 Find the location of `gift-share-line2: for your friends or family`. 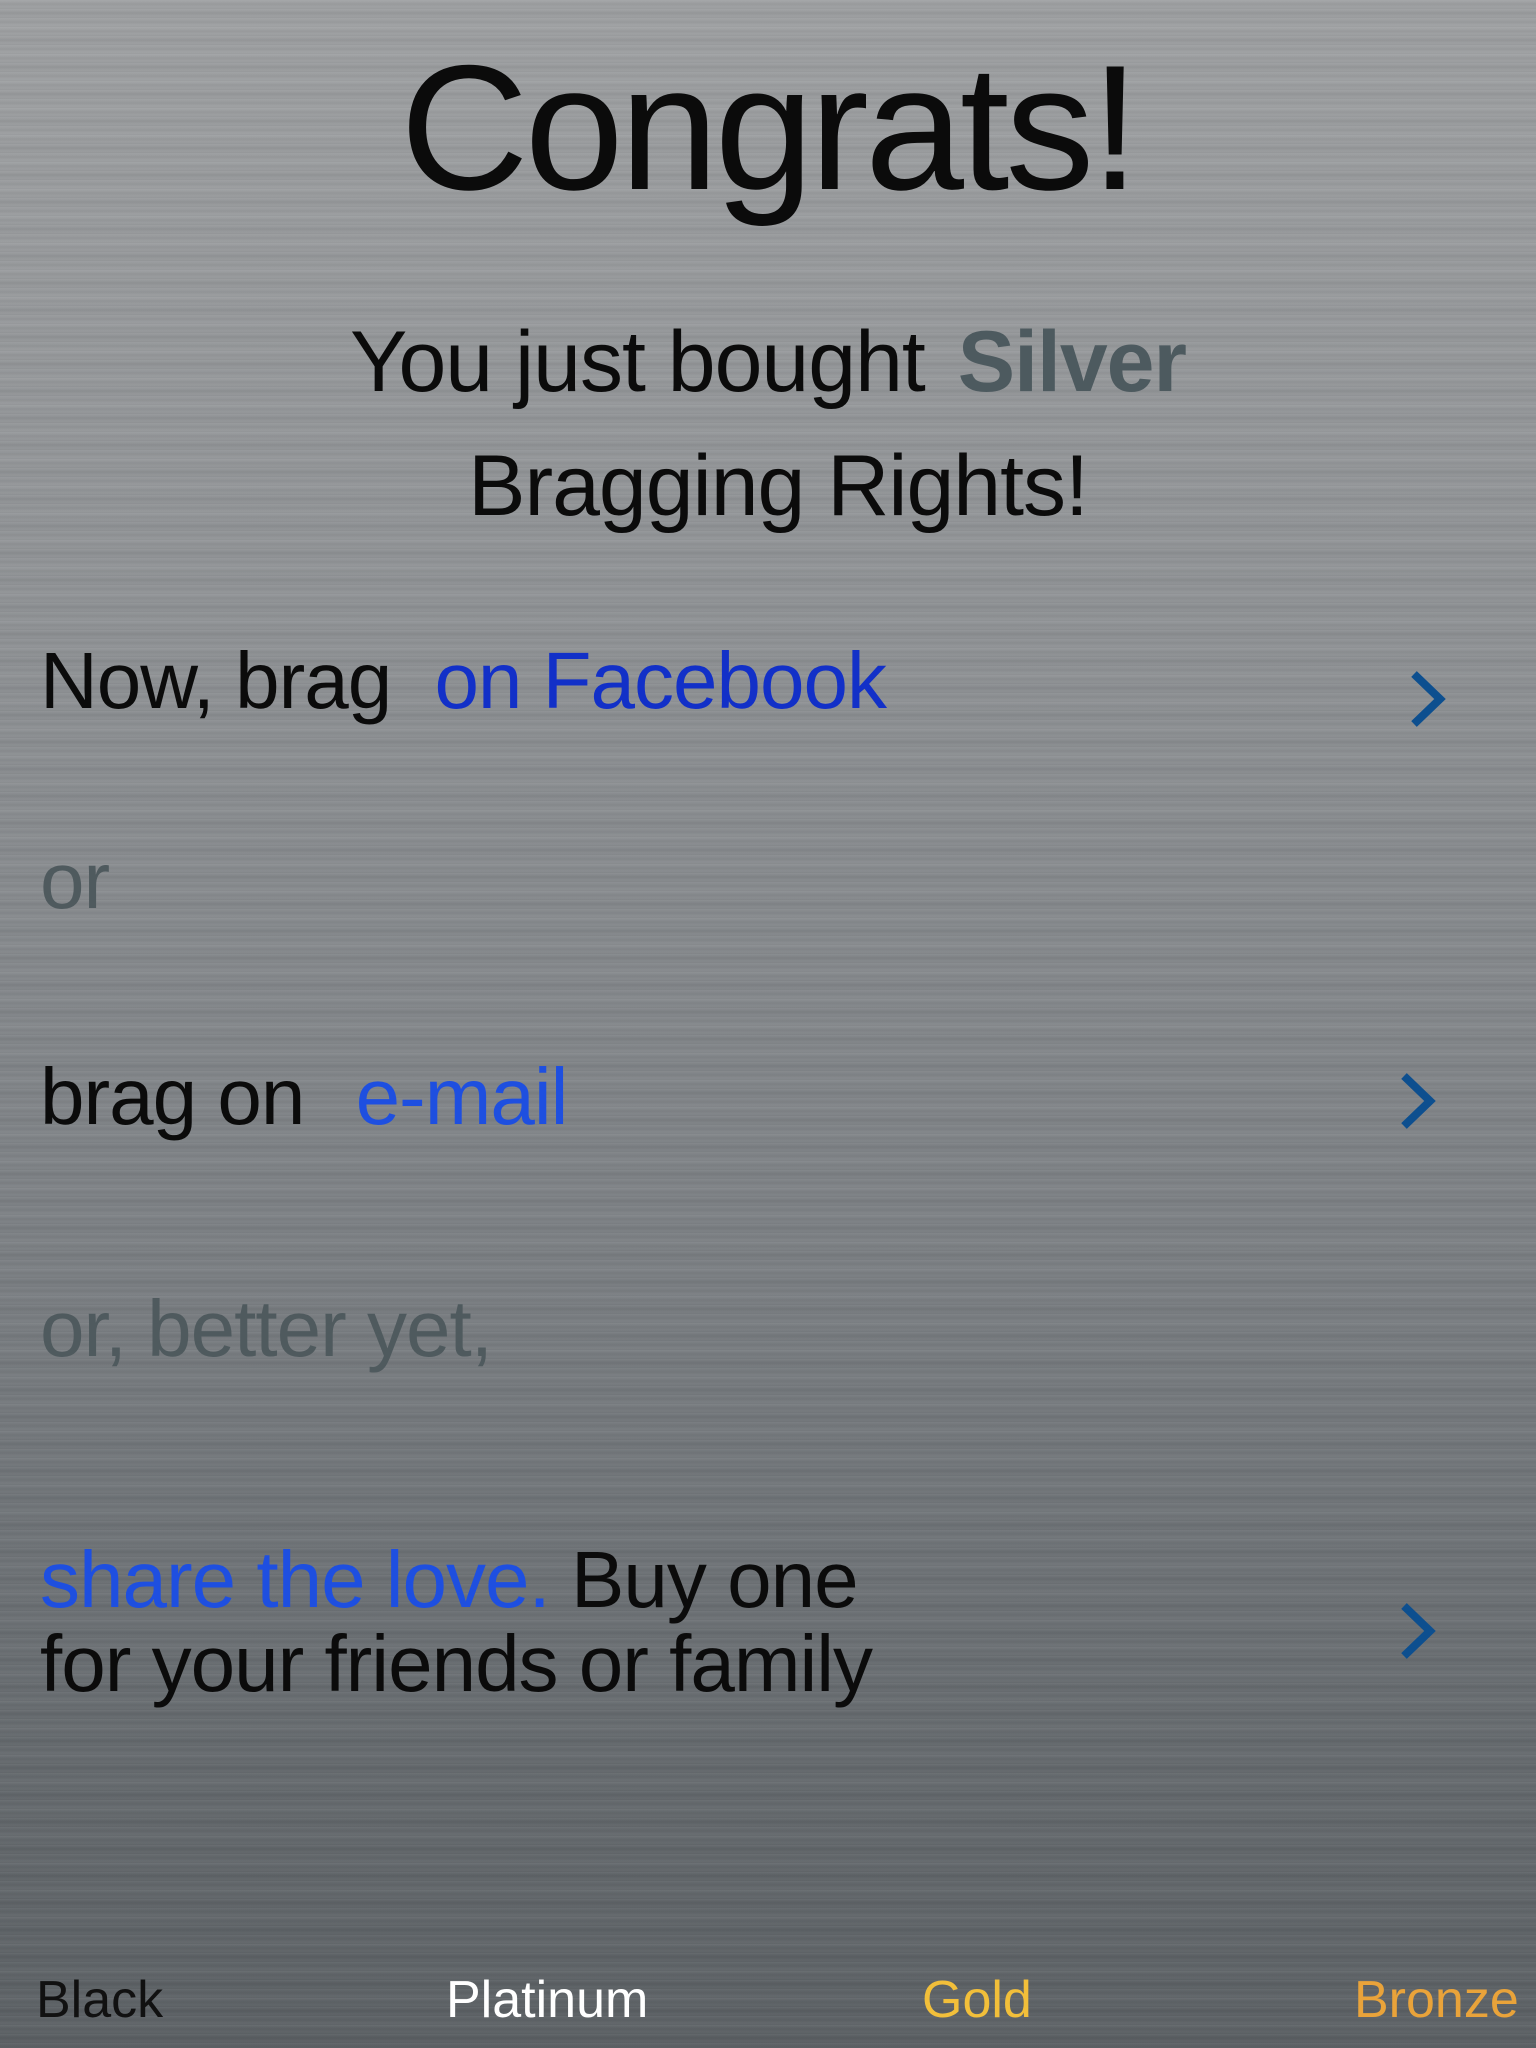

gift-share-line2: for your friends or family is located at coordinates (456, 1663).